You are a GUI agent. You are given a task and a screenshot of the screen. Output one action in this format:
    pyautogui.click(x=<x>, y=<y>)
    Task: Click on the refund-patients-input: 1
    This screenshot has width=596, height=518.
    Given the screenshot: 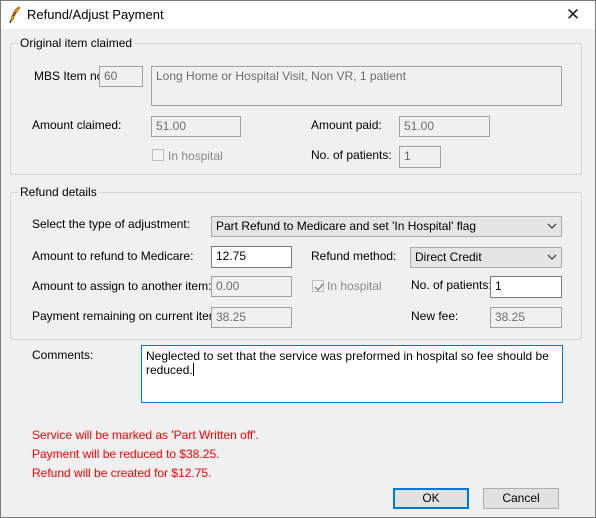 What is the action you would take?
    pyautogui.click(x=526, y=287)
    